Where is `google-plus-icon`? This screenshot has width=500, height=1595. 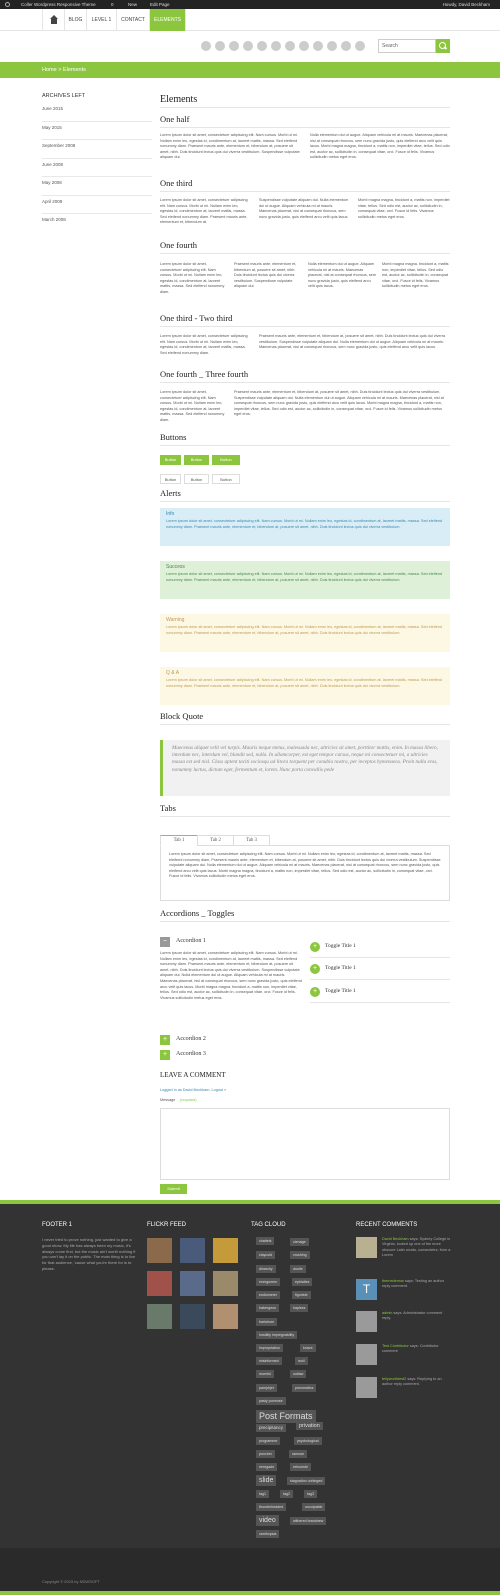 google-plus-icon is located at coordinates (248, 46).